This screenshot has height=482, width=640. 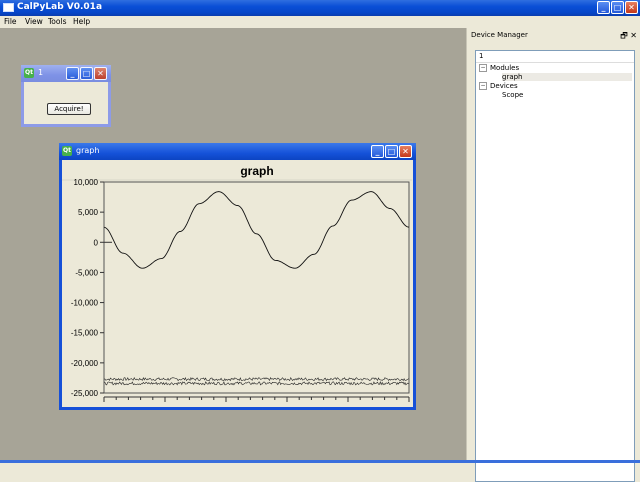 I want to click on acquire-window-title: 1, so click(x=41, y=72).